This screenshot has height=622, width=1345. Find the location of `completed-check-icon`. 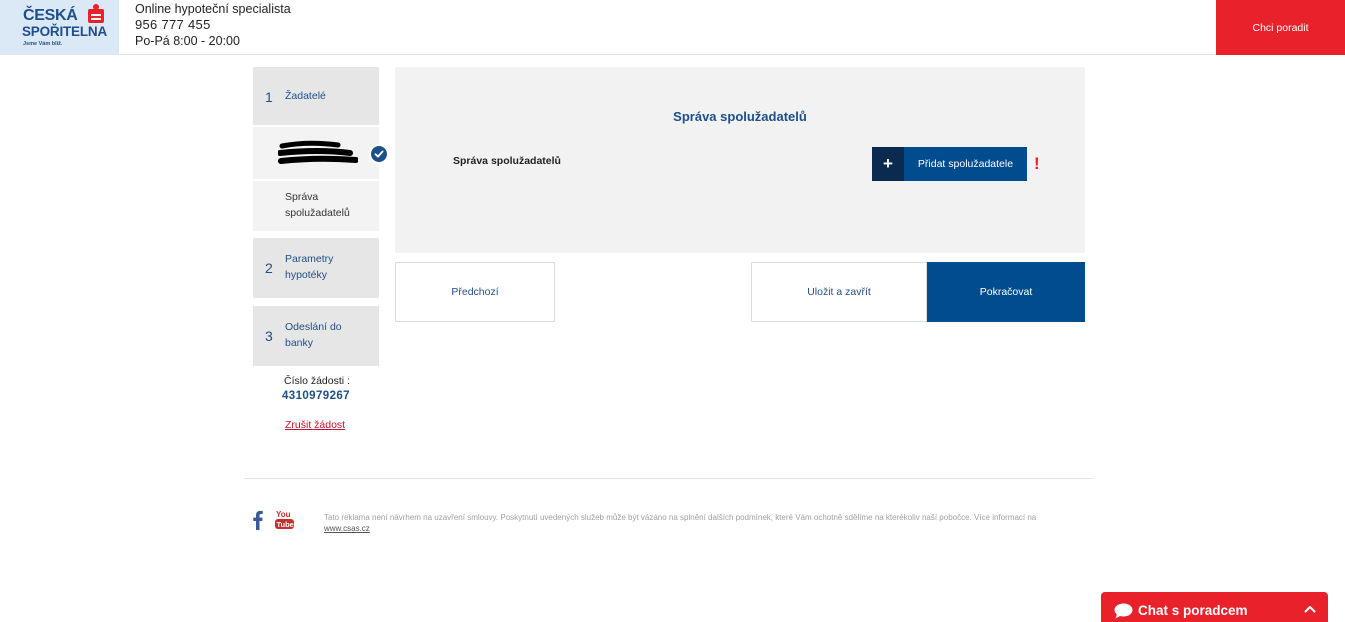

completed-check-icon is located at coordinates (379, 154).